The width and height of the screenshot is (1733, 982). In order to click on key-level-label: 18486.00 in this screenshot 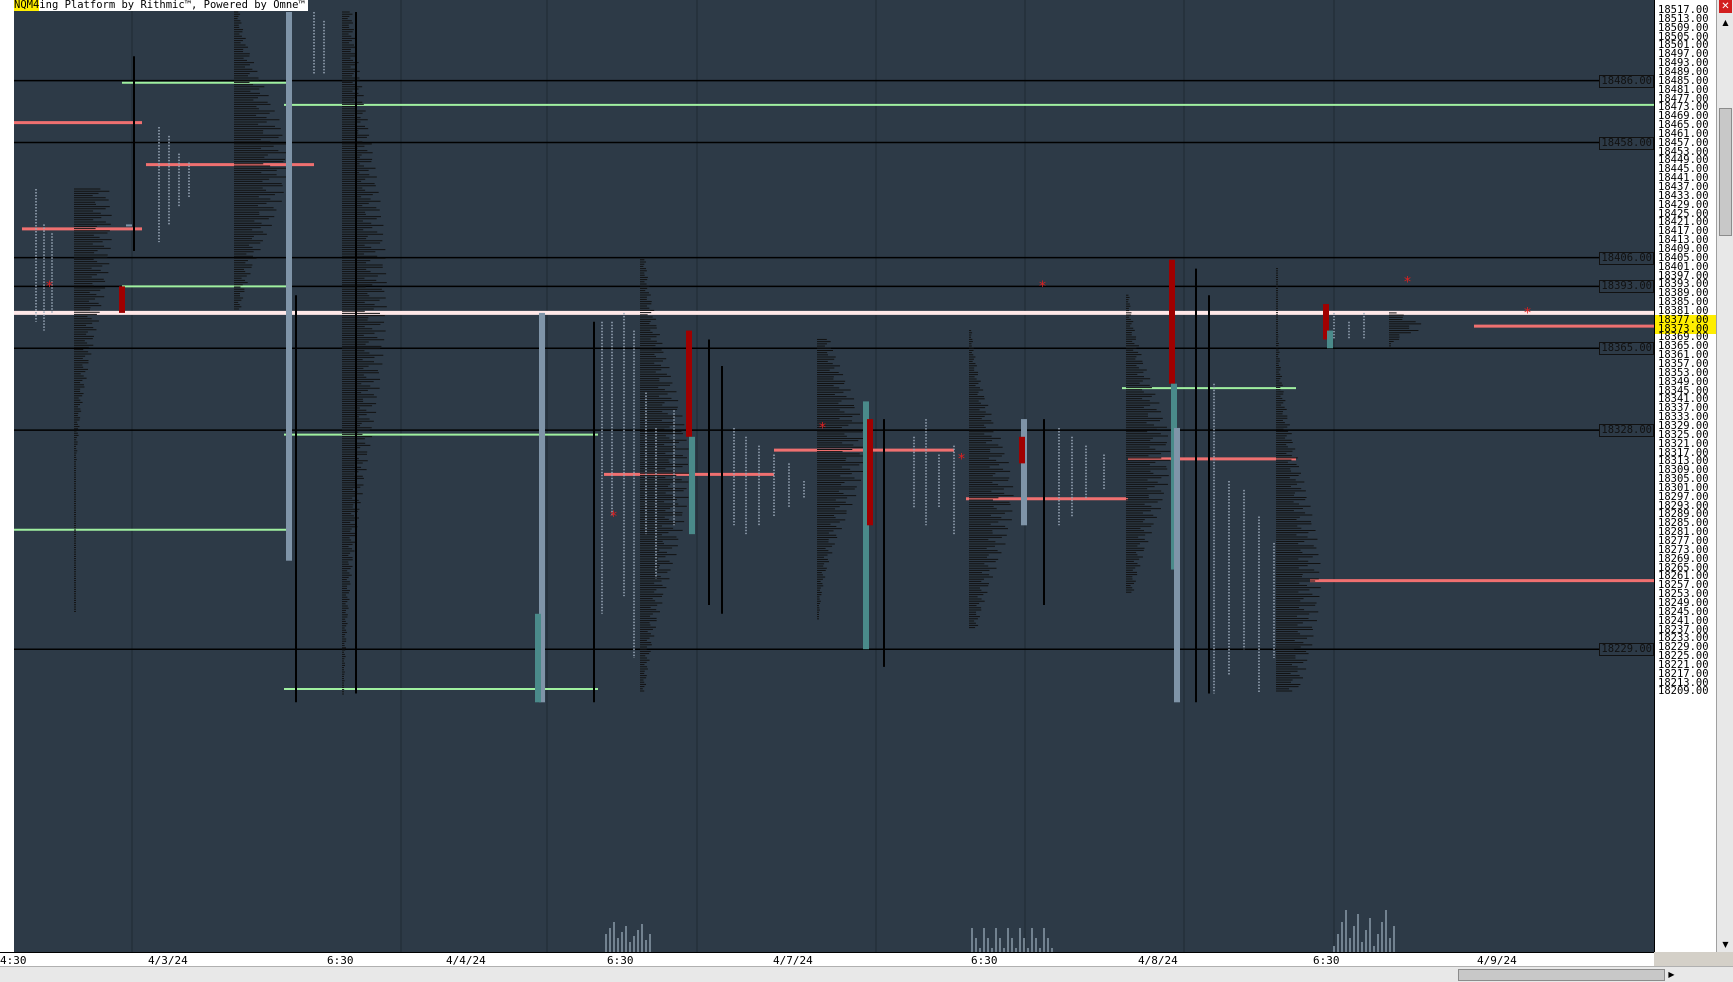, I will do `click(1626, 81)`.